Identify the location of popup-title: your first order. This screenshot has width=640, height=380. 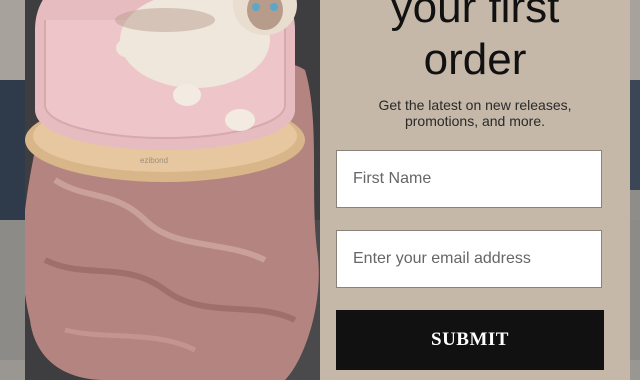
(475, 43).